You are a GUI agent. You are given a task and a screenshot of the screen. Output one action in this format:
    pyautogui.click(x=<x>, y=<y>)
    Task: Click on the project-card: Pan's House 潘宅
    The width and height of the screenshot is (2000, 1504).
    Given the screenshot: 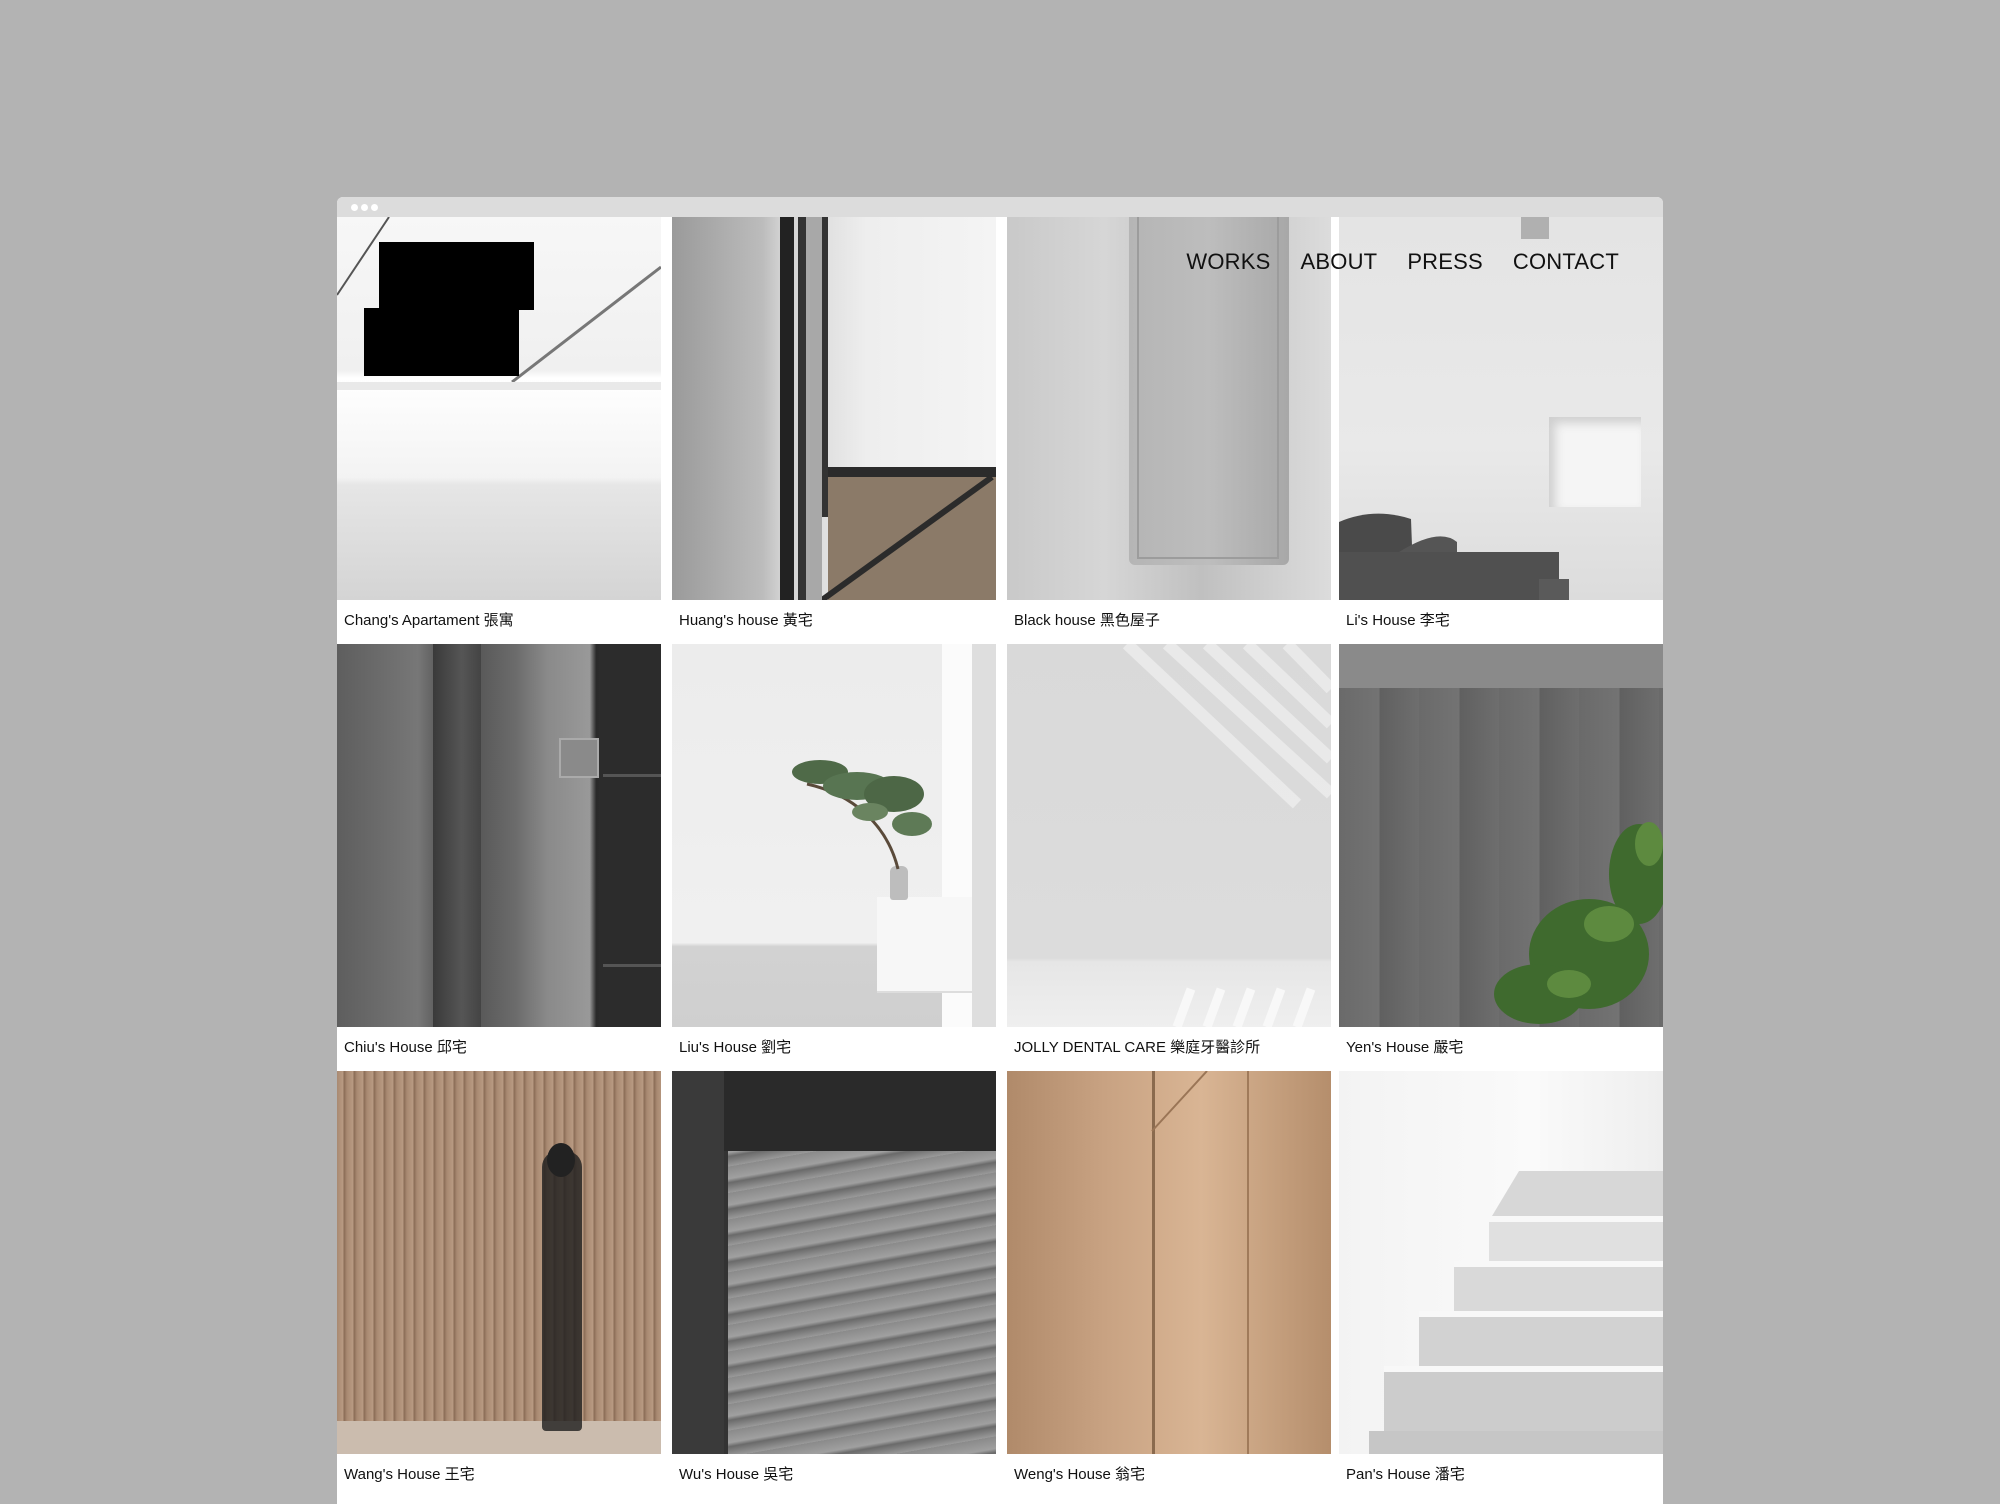 What is the action you would take?
    pyautogui.click(x=1501, y=1284)
    